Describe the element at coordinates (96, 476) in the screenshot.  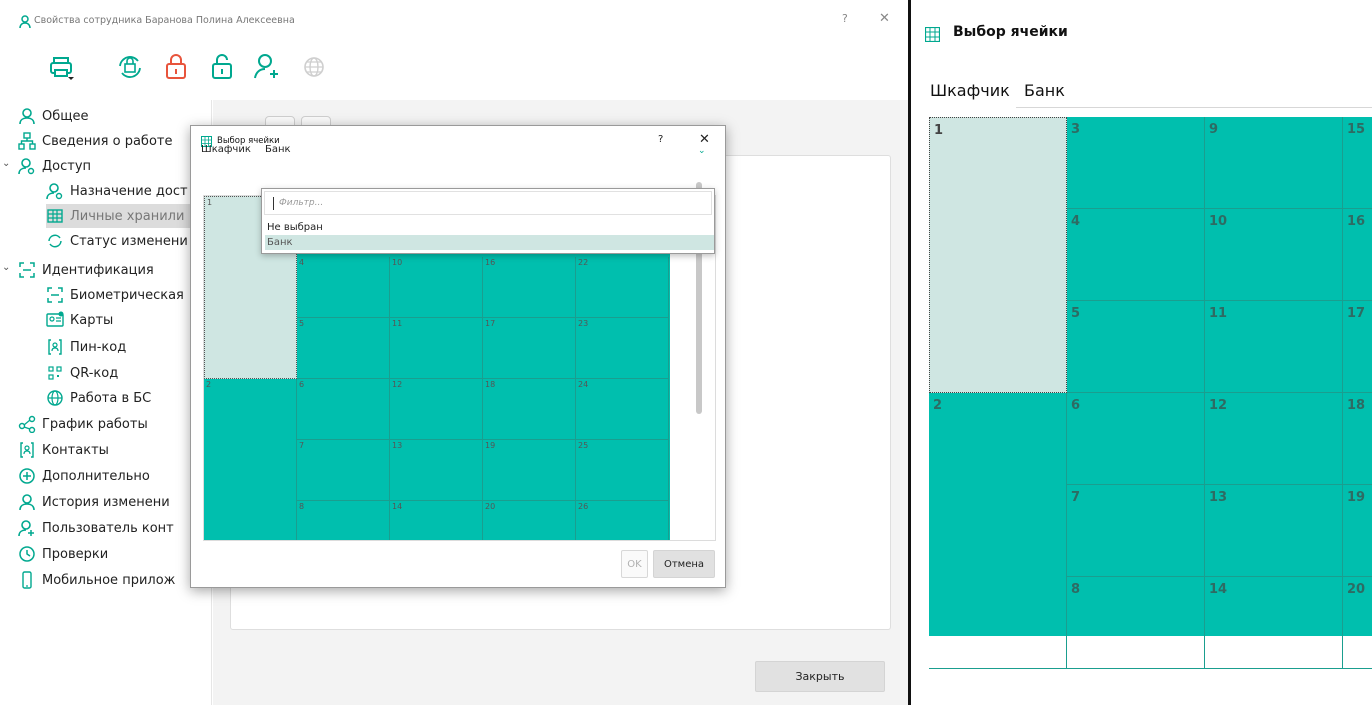
I see `sidebar-item-label: Дополнительно` at that location.